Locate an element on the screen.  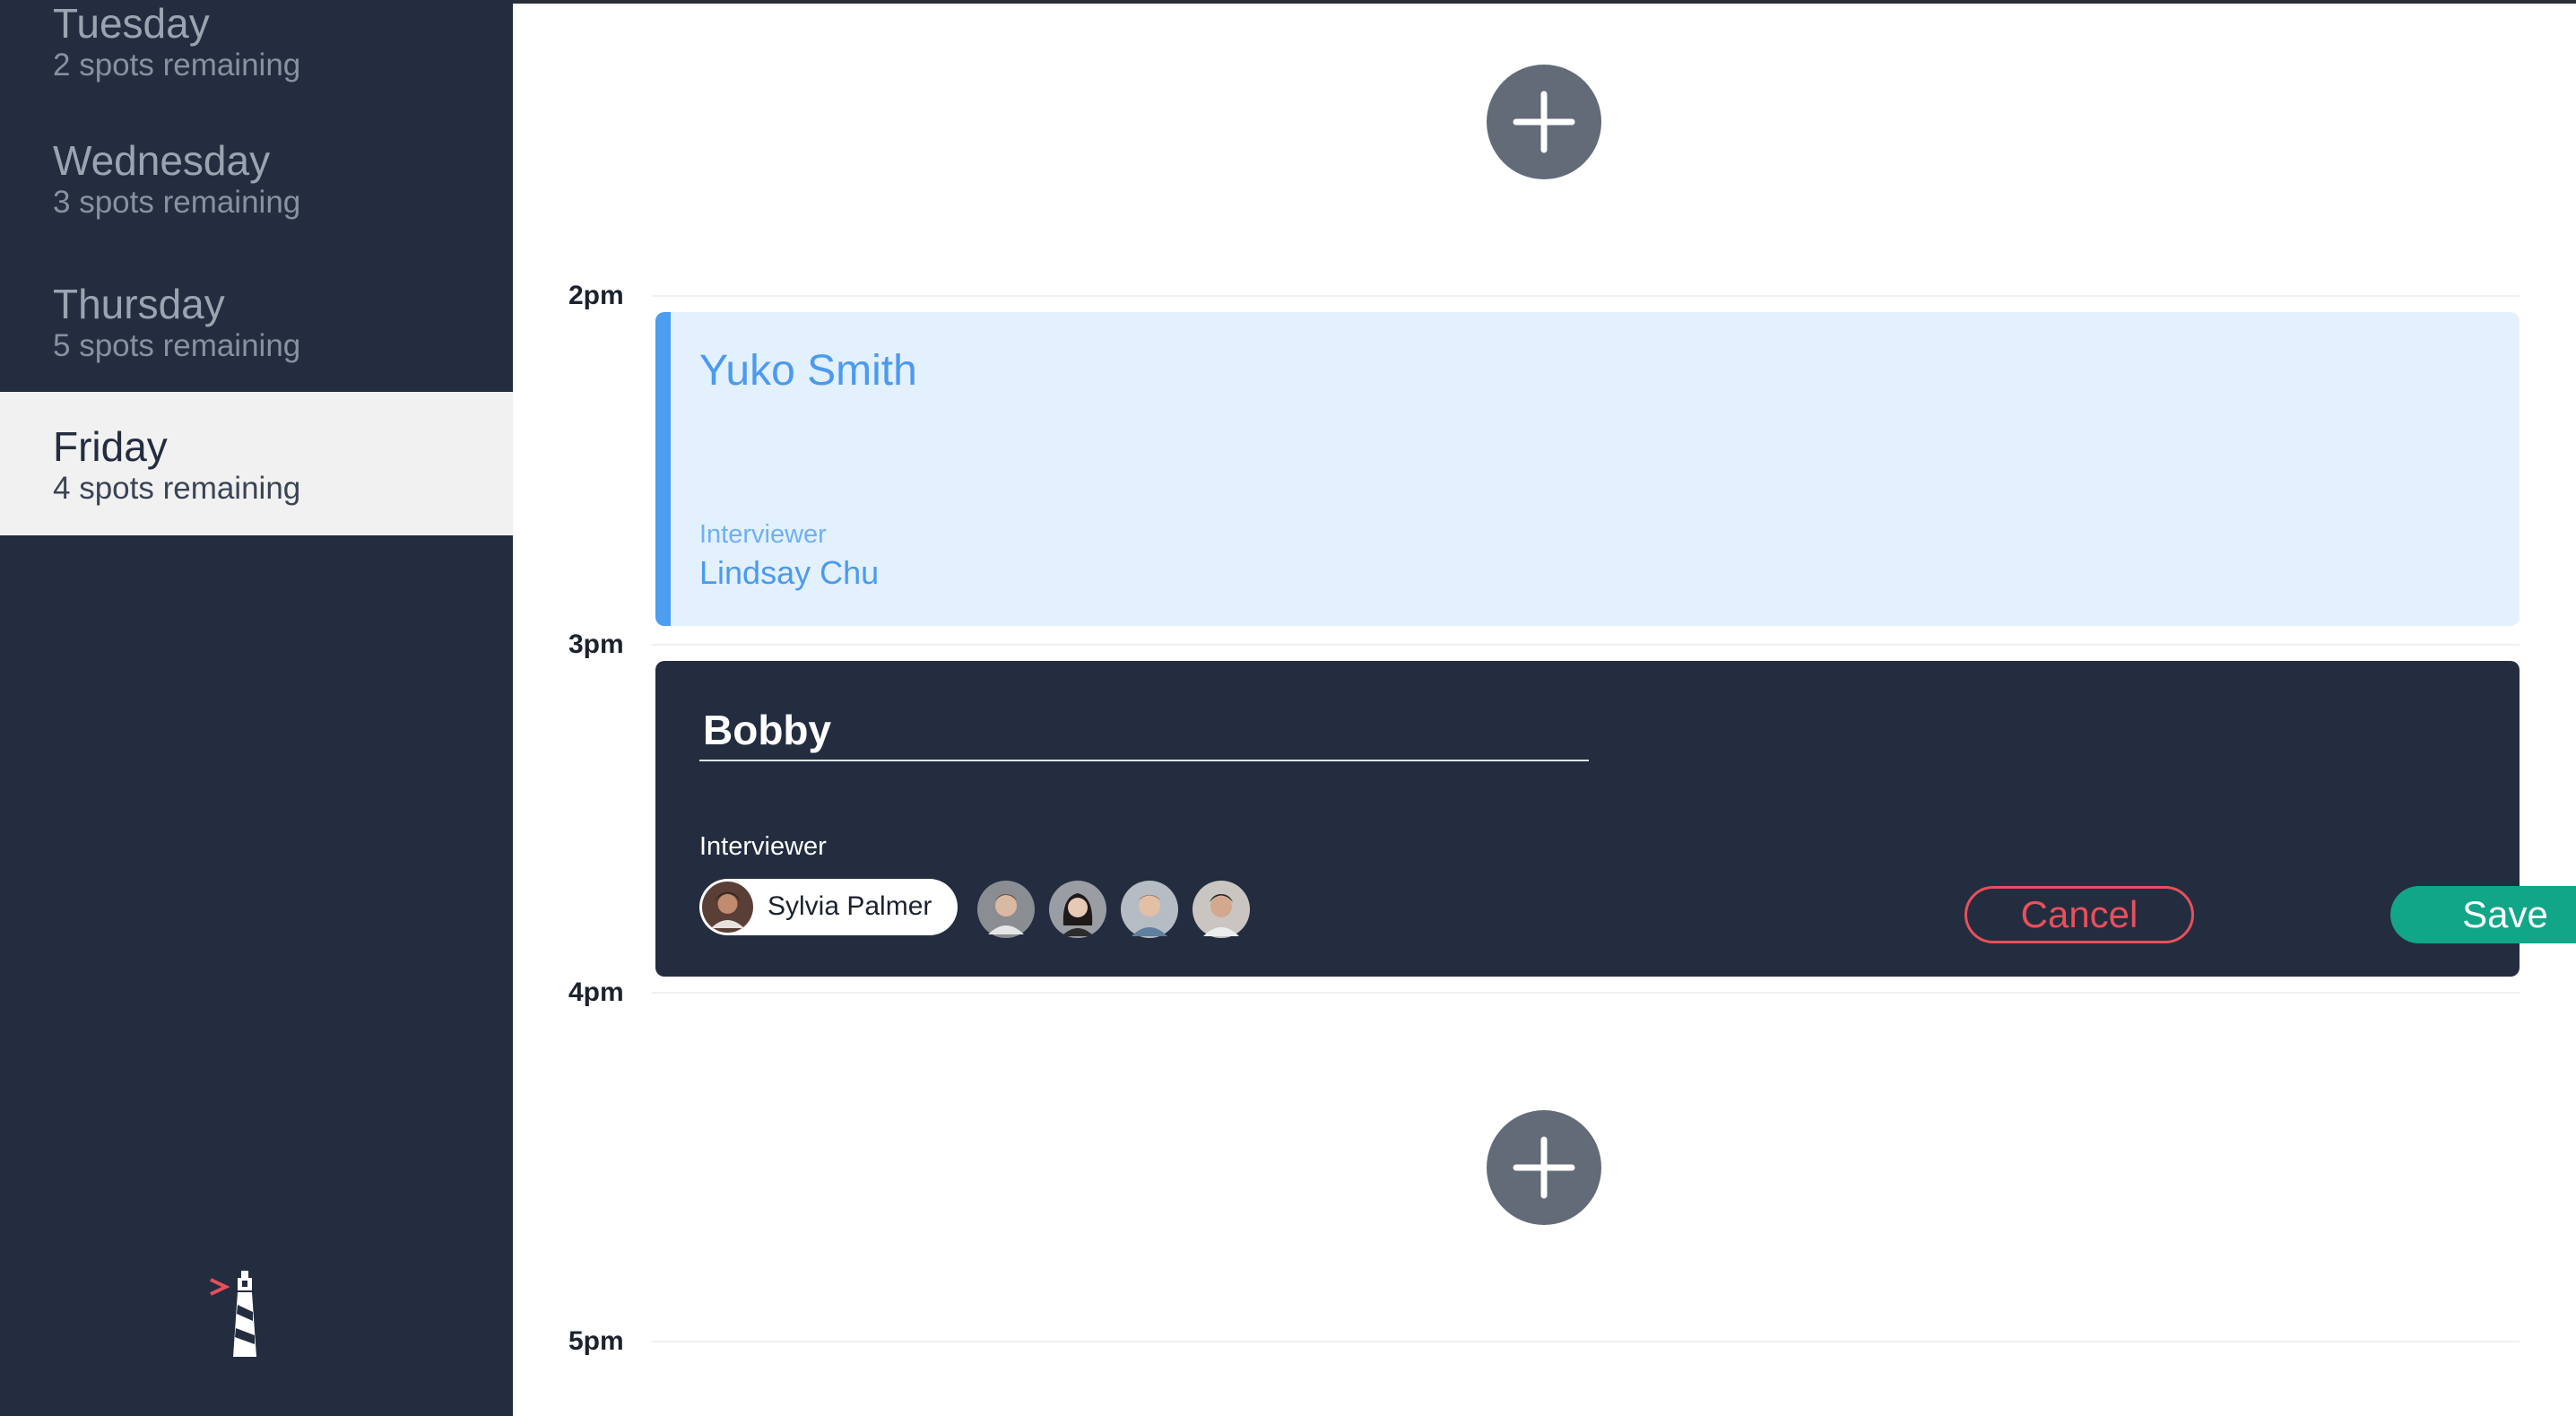
time-label-4pm: 4pm is located at coordinates (596, 992).